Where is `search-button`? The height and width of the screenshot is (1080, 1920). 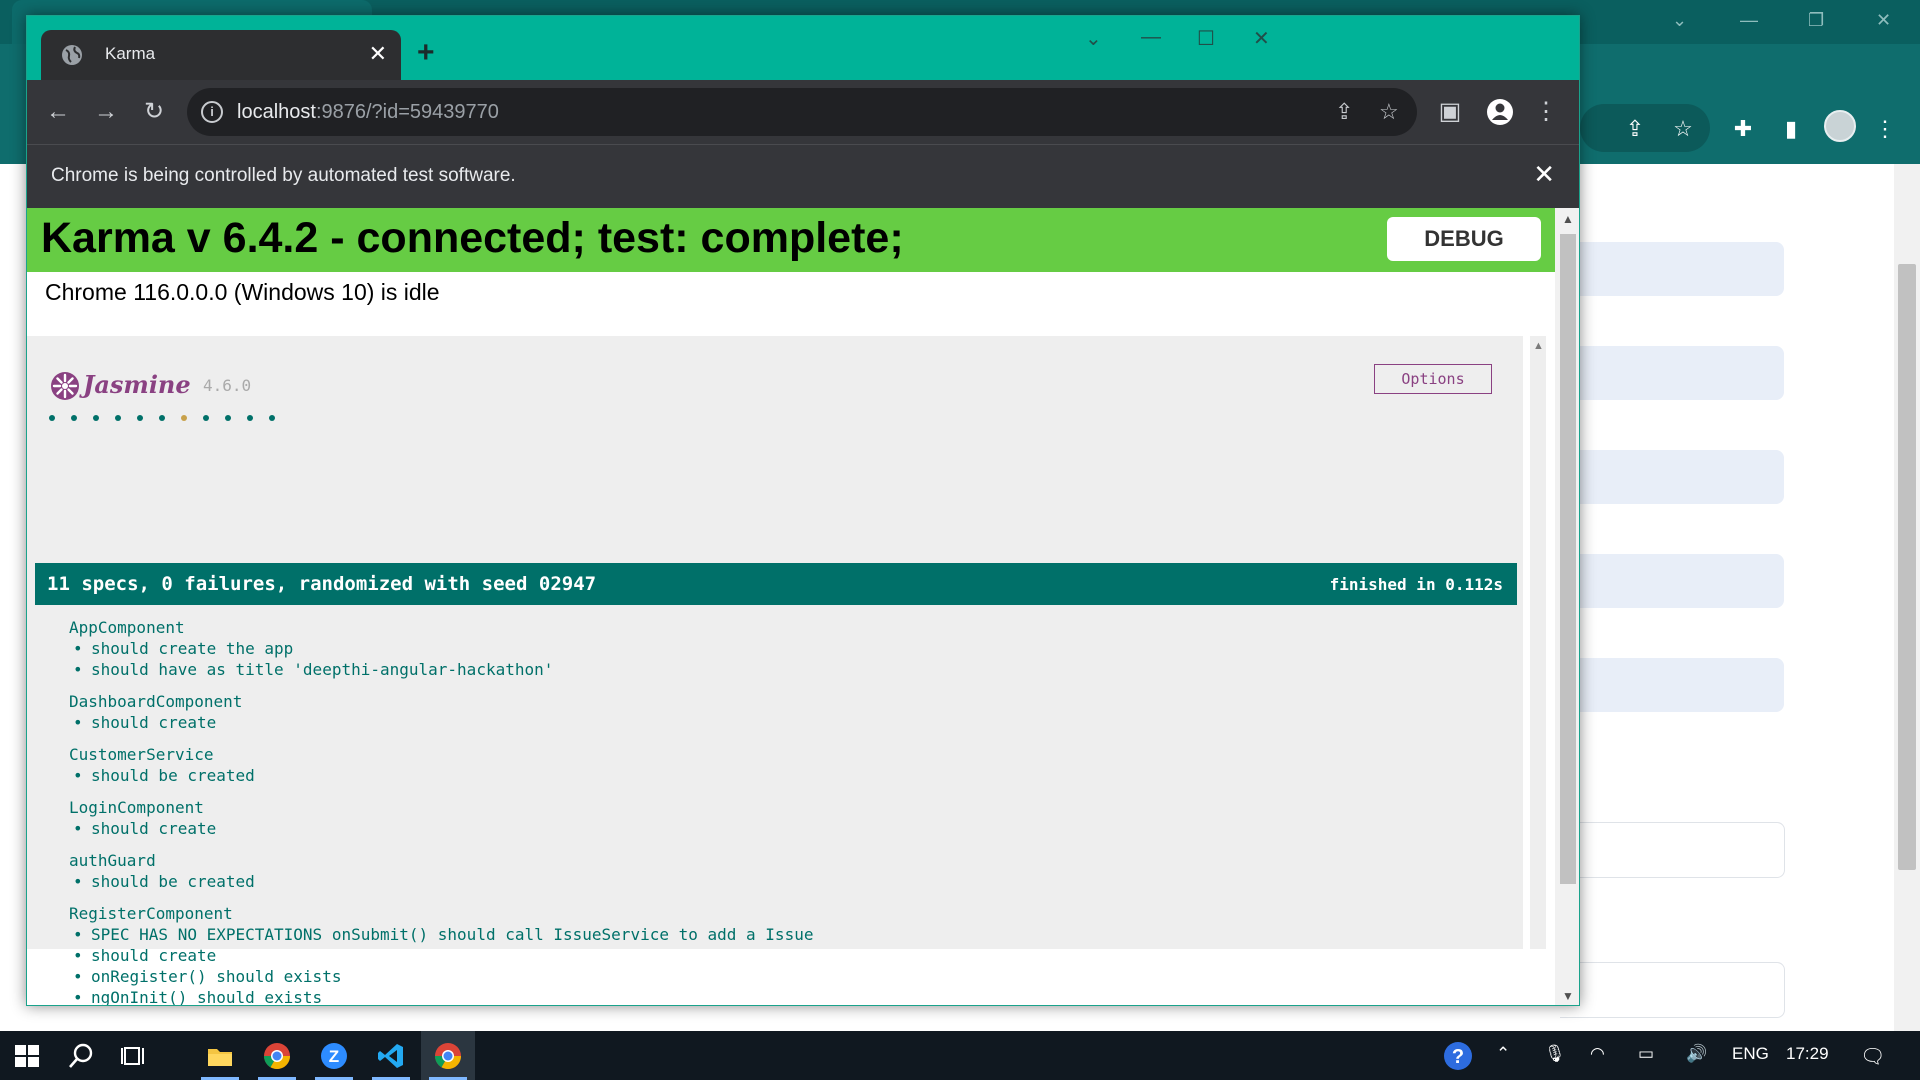
search-button is located at coordinates (81, 1055).